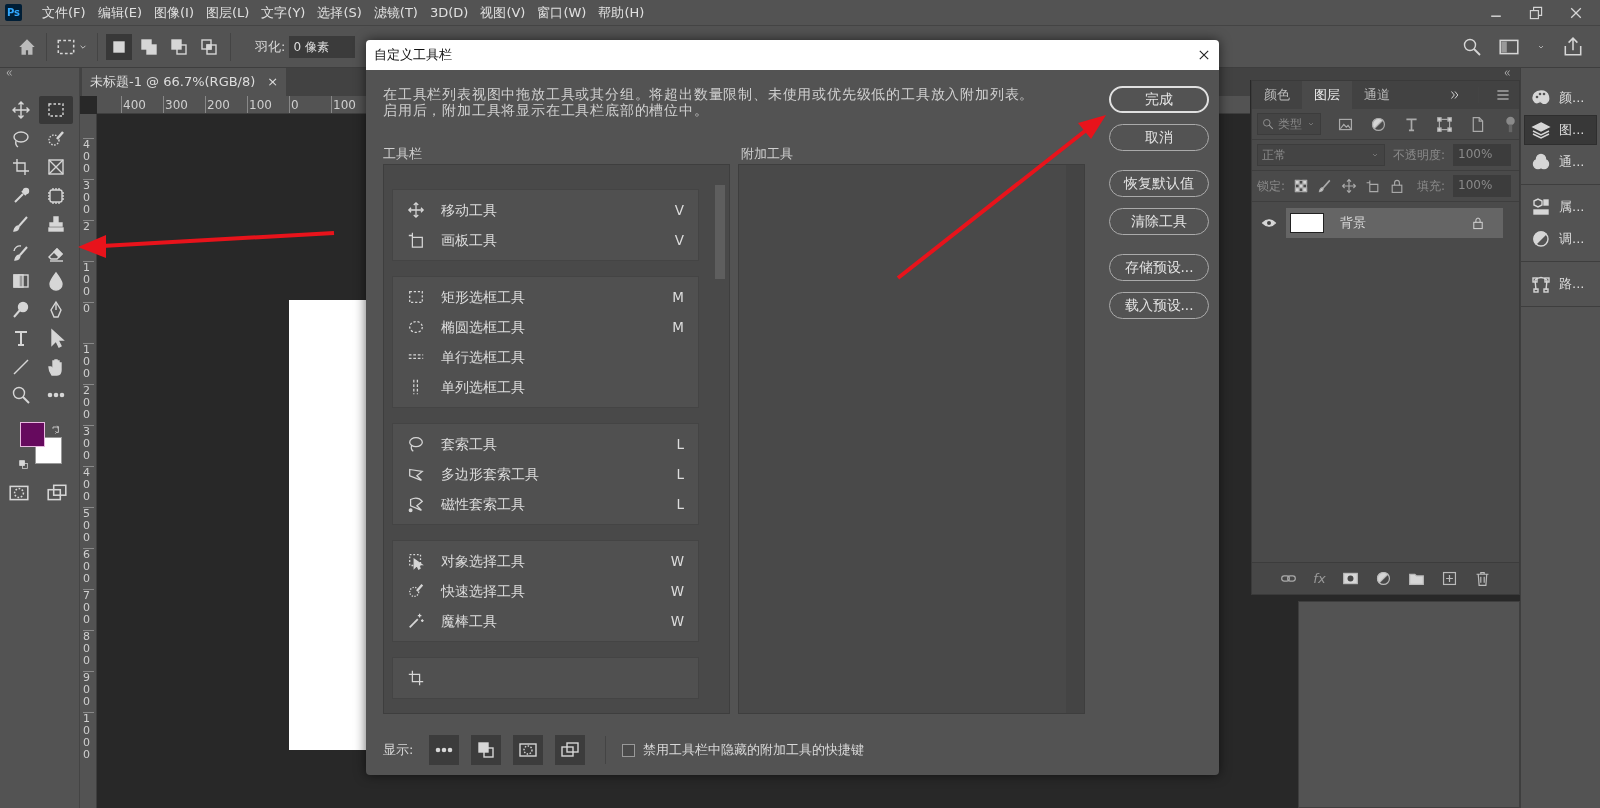  Describe the element at coordinates (119, 12) in the screenshot. I see `menu-item: 编辑(E)` at that location.